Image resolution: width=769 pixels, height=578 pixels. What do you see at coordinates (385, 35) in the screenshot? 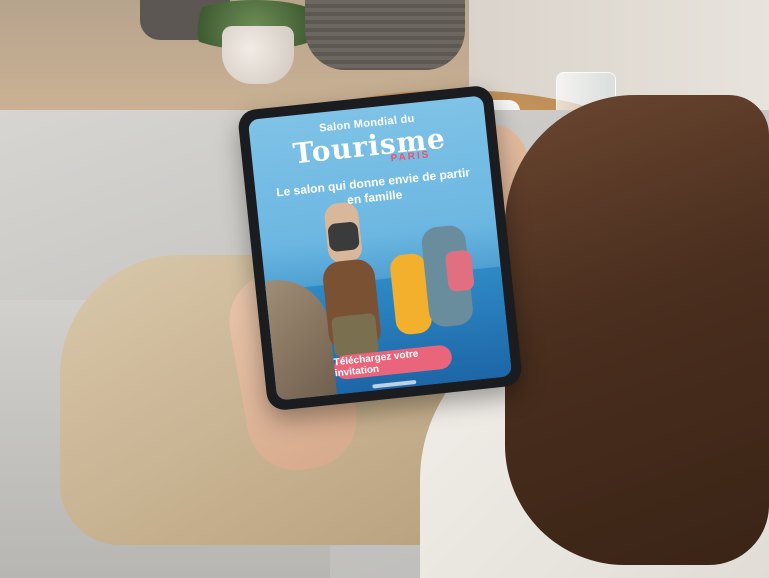
I see `woven-basket` at bounding box center [385, 35].